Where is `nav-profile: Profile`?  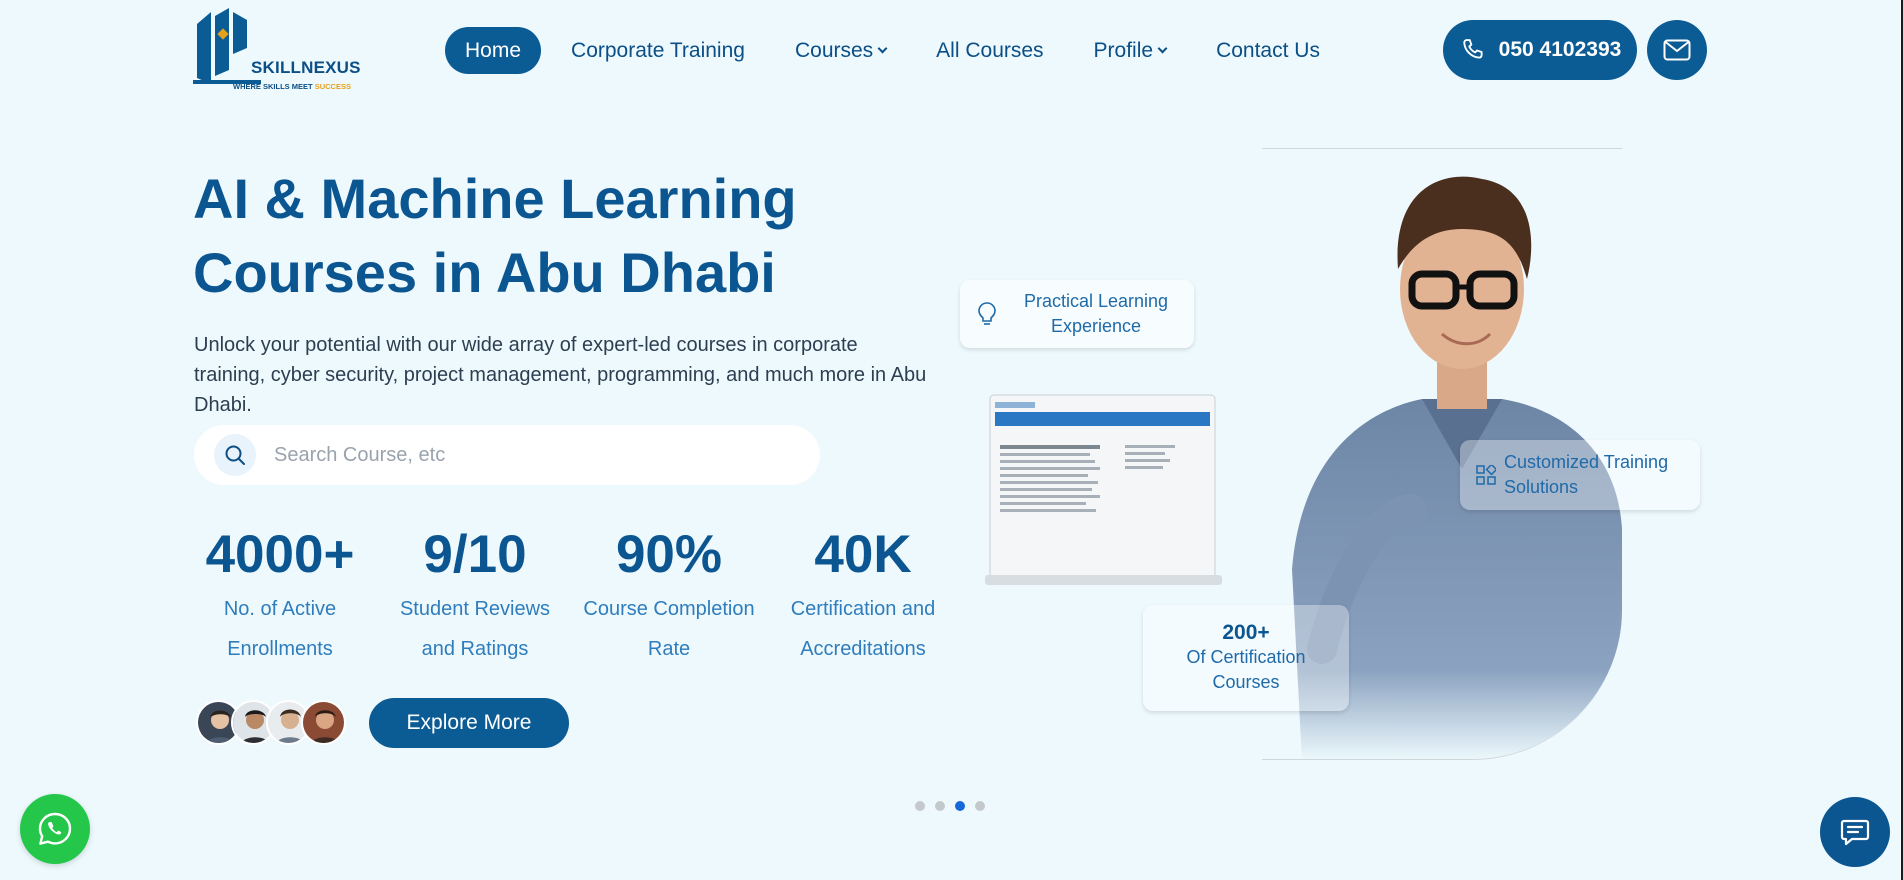 nav-profile: Profile is located at coordinates (1130, 50).